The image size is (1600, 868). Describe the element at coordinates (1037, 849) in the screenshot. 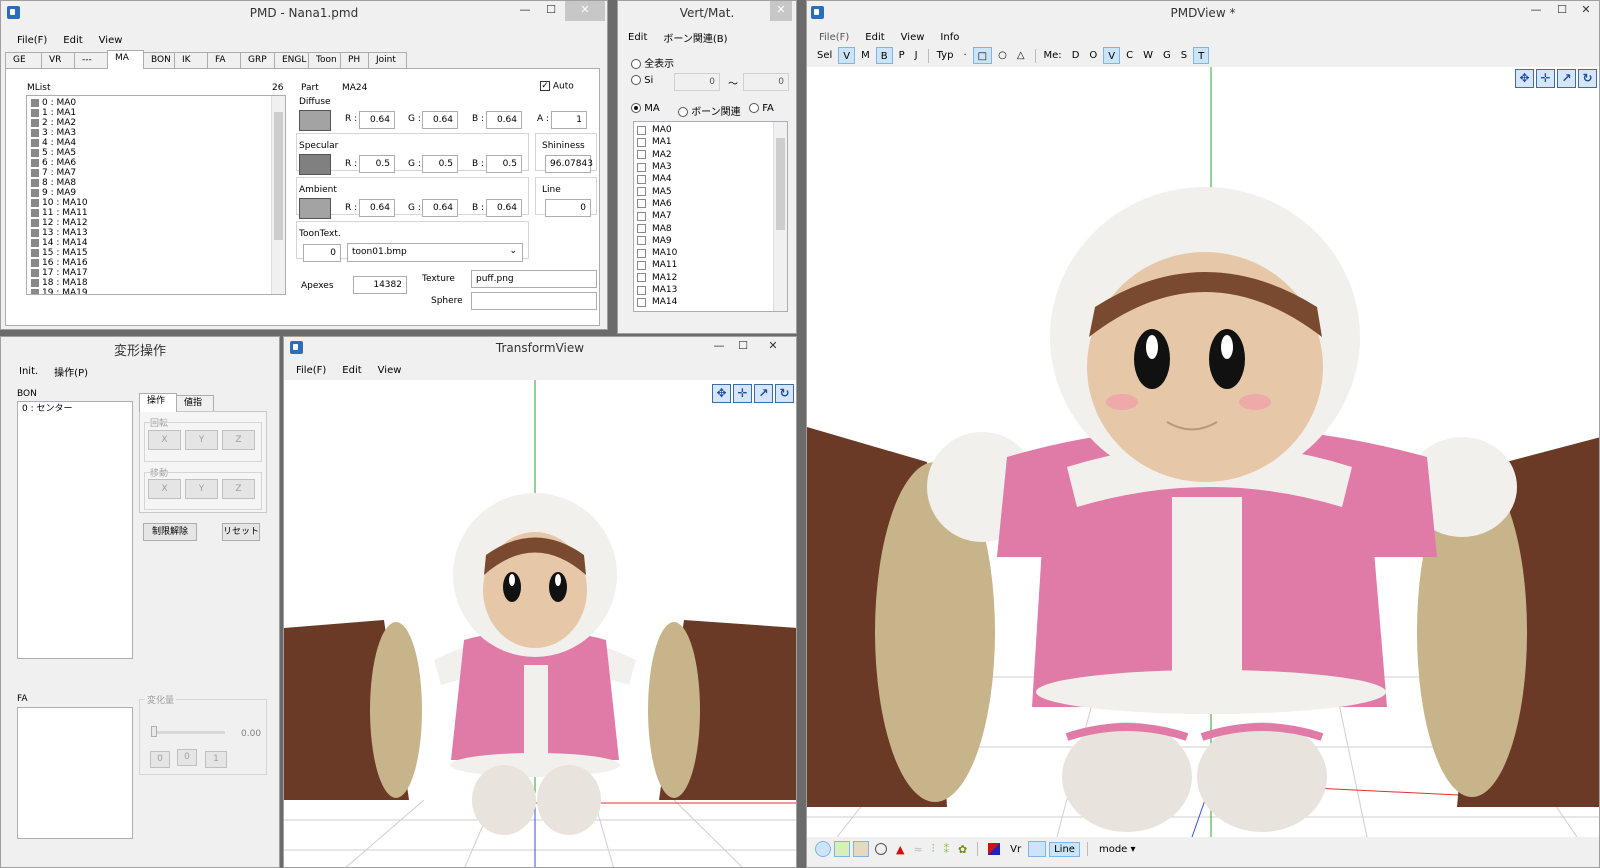

I see `wire-icon` at that location.